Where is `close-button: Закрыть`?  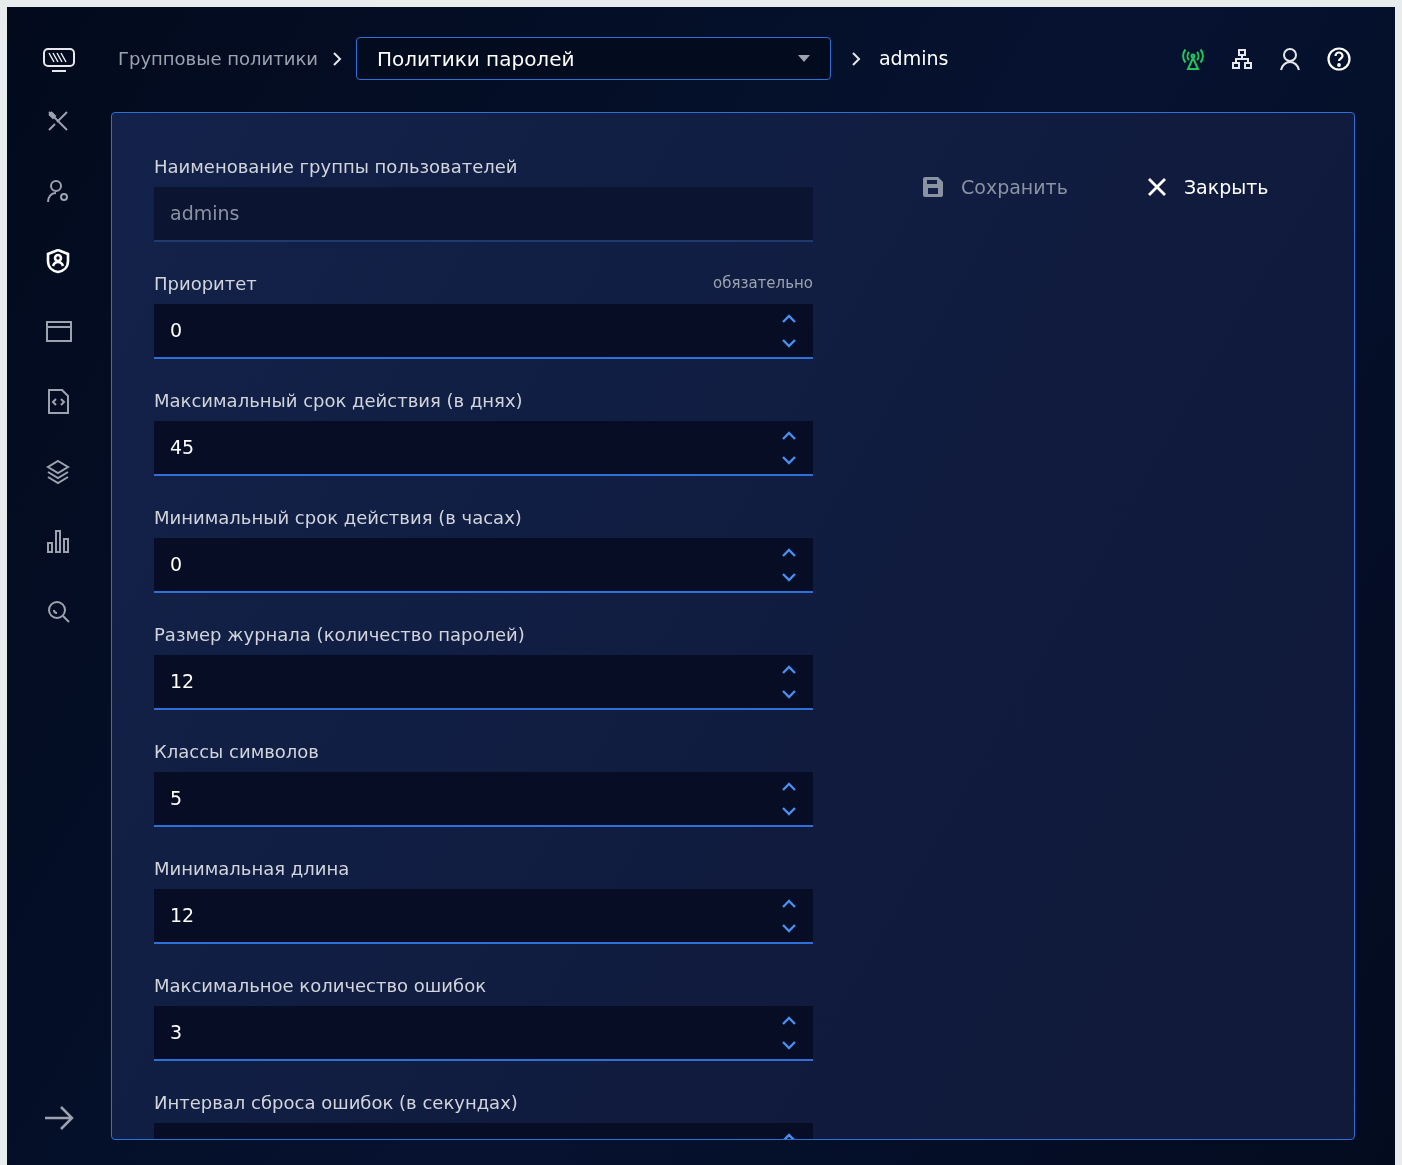
close-button: Закрыть is located at coordinates (1208, 187).